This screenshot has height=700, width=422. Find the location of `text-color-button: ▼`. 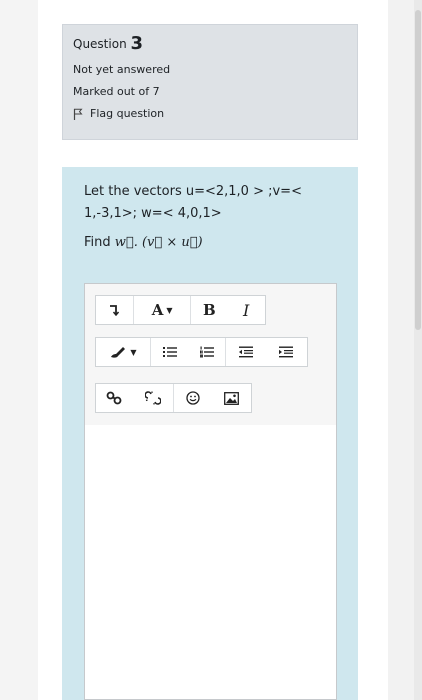

text-color-button: ▼ is located at coordinates (123, 352).